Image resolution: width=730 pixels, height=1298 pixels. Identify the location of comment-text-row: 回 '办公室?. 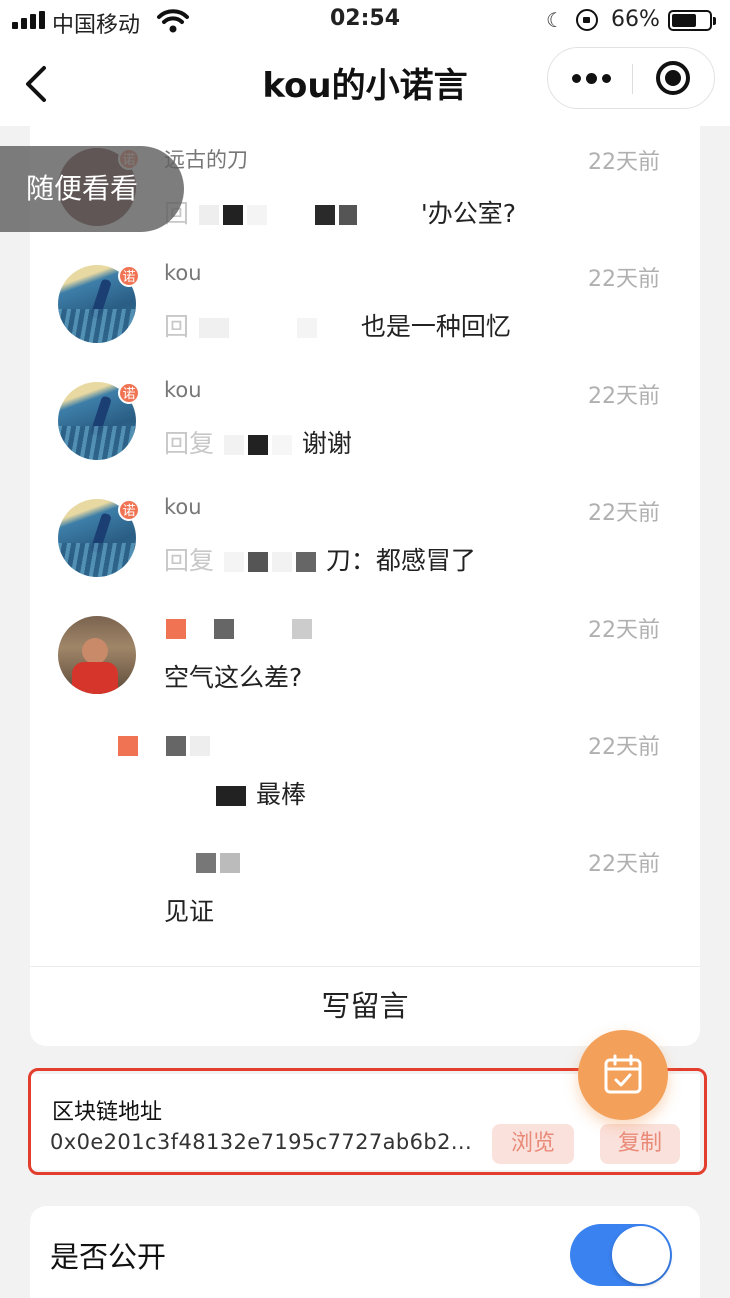
(340, 212).